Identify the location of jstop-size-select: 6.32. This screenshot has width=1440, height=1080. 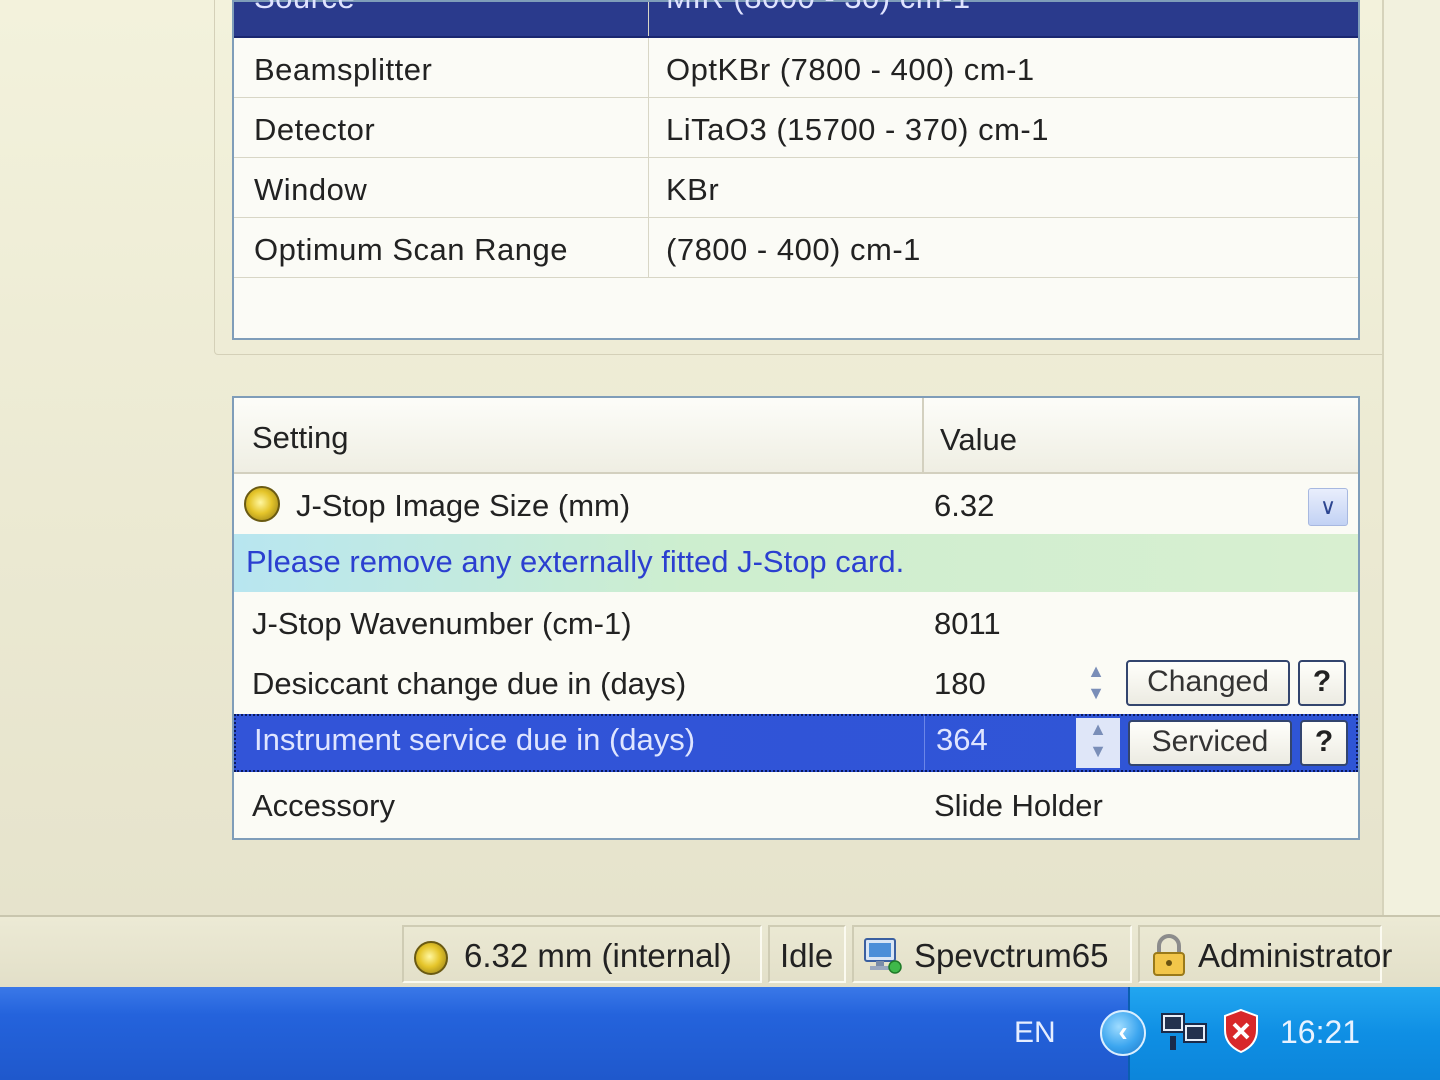
(964, 506).